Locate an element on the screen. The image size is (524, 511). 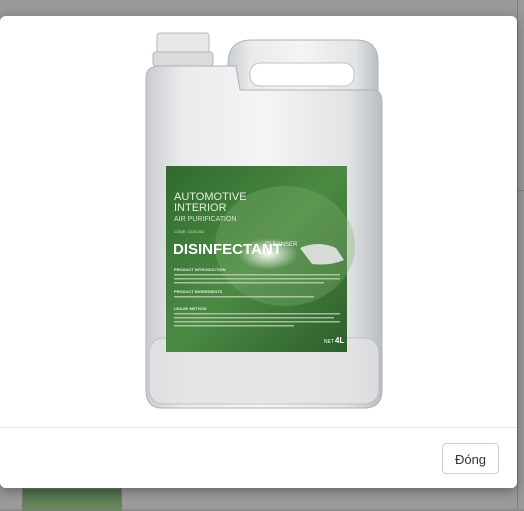
label-section: PRODUCT INTRODUCTION is located at coordinates (200, 269).